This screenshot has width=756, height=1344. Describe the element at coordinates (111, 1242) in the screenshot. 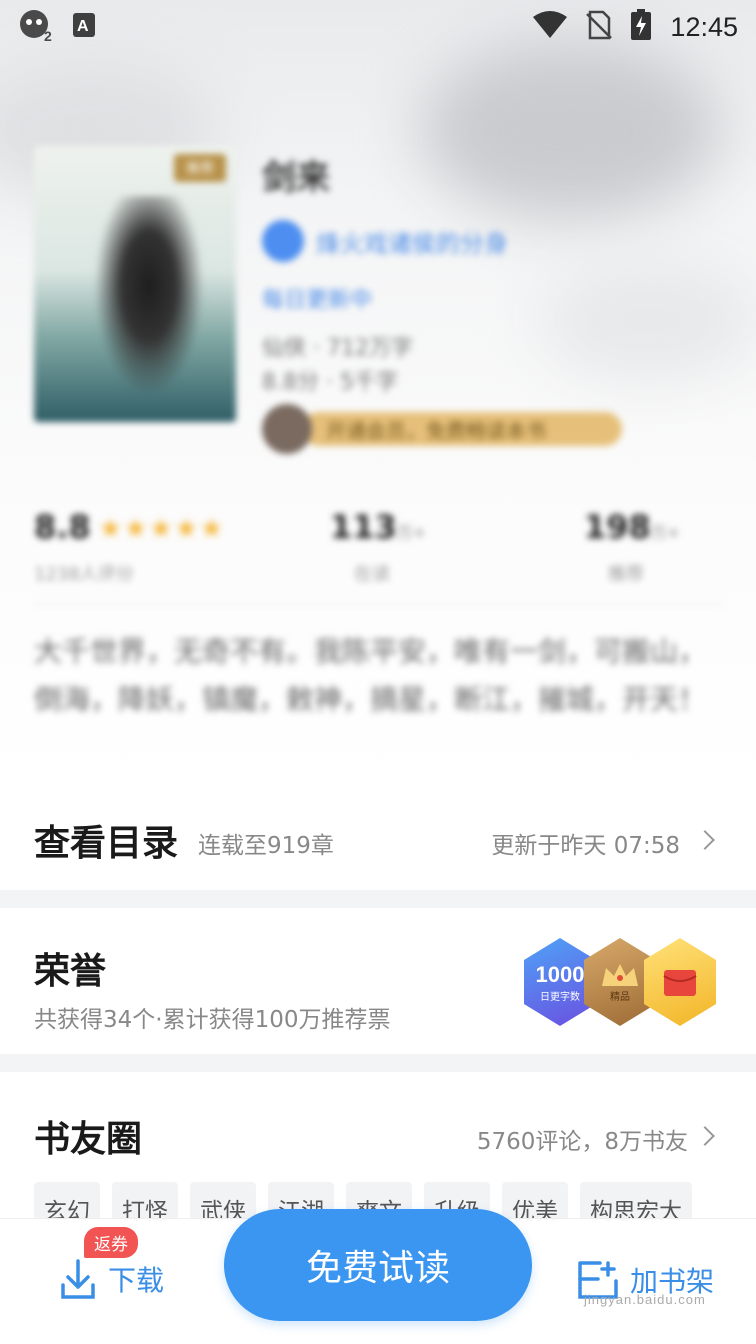

I see `coupon-badge: 返券` at that location.